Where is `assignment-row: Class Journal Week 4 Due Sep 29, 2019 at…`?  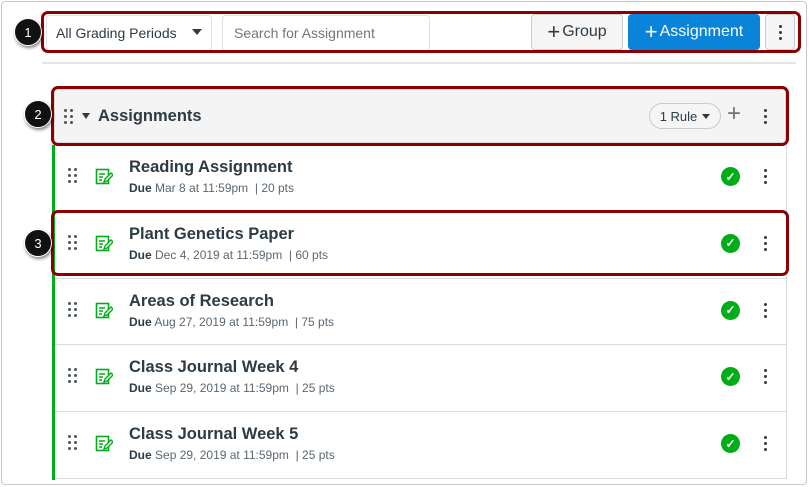
assignment-row: Class Journal Week 4 Due Sep 29, 2019 at… is located at coordinates (421, 379).